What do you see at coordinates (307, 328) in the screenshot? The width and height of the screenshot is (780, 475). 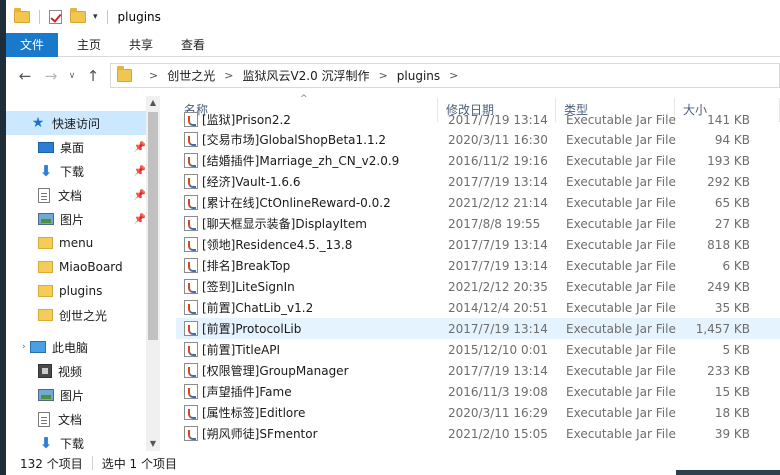 I see `file-name-cell: [前置]ProtocolLib` at bounding box center [307, 328].